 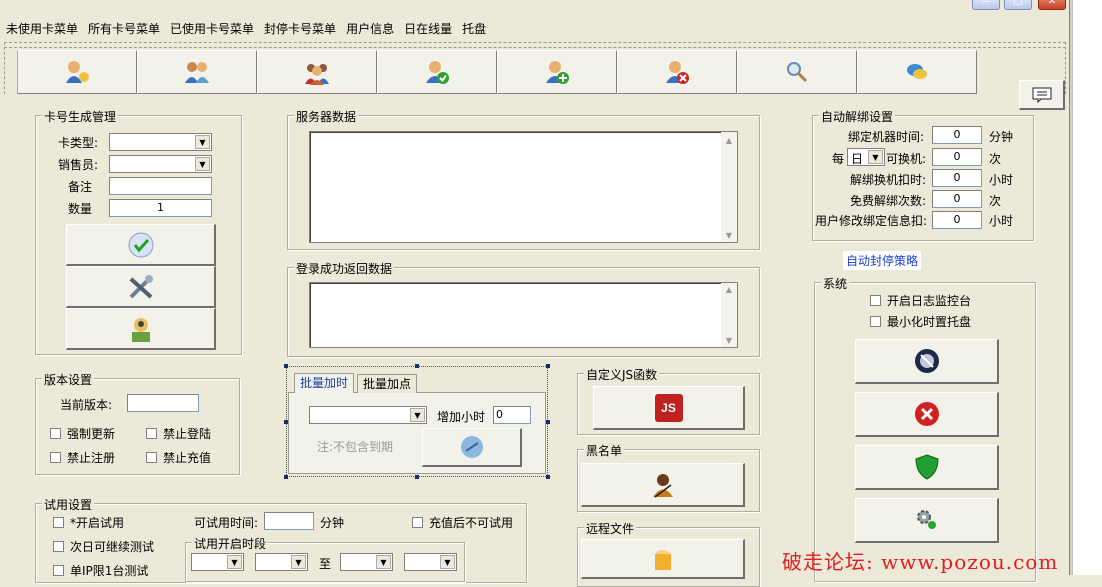 I want to click on note-input, so click(x=160, y=186).